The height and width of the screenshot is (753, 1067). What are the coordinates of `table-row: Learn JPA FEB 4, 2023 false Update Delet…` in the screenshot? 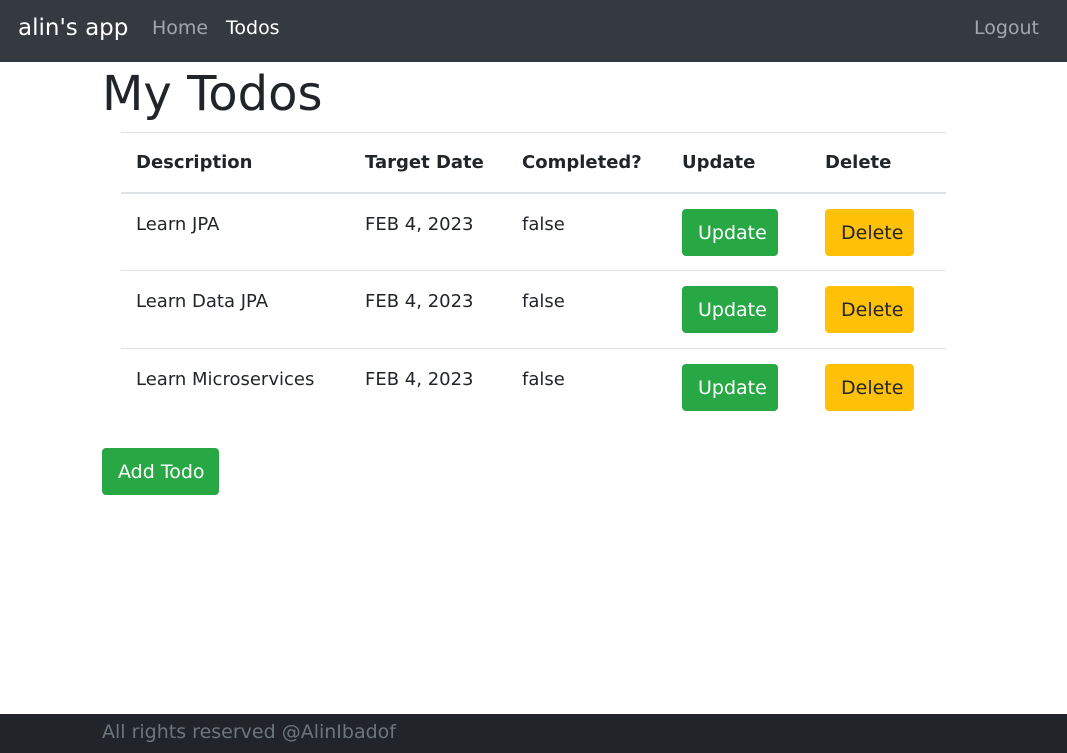 It's located at (533, 232).